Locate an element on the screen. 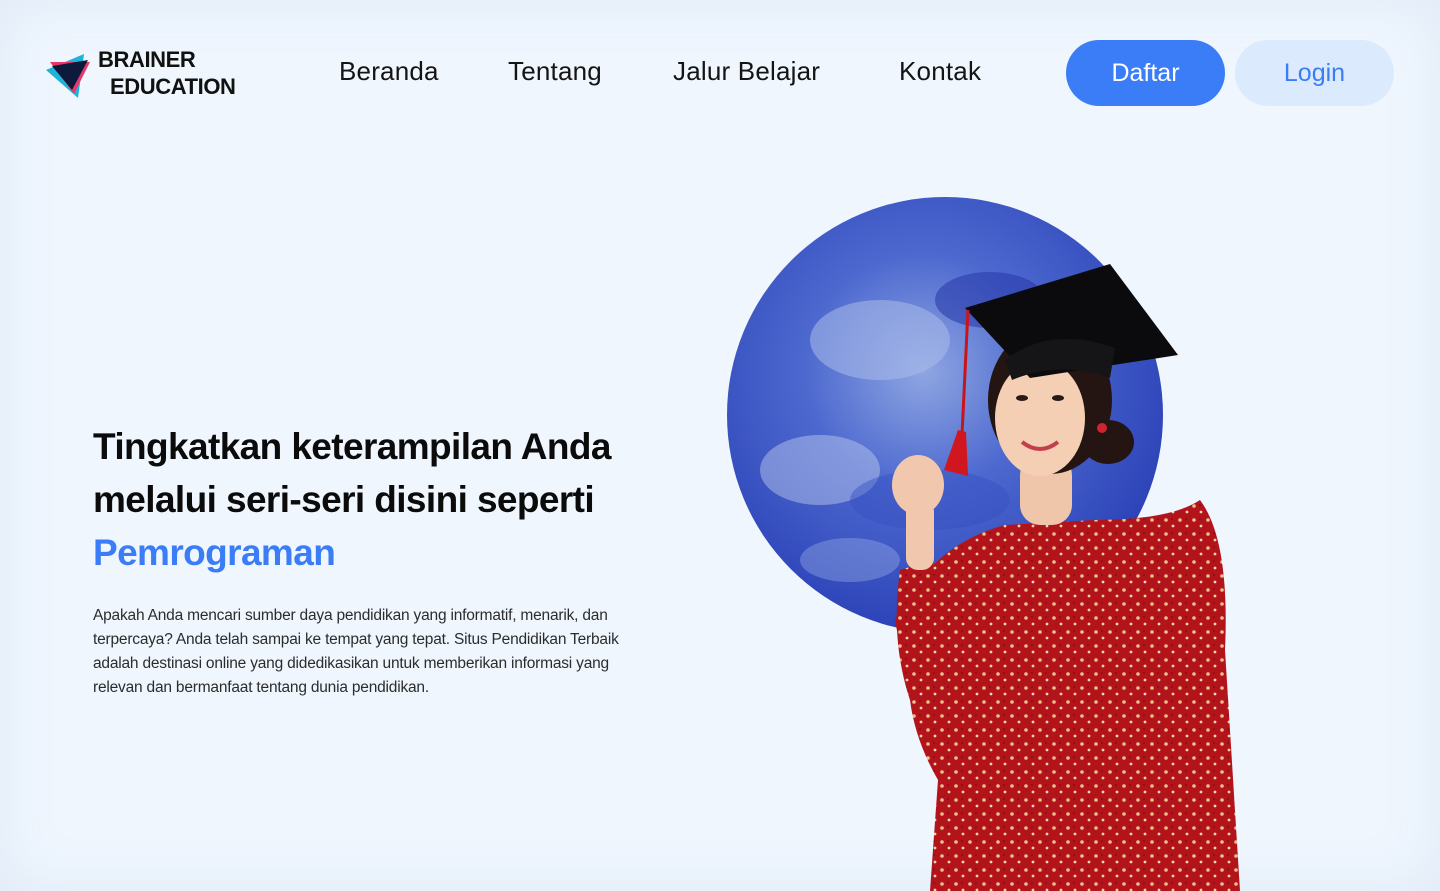 The height and width of the screenshot is (891, 1440). brand-logo: BRAINER EDUCATION is located at coordinates (149, 73).